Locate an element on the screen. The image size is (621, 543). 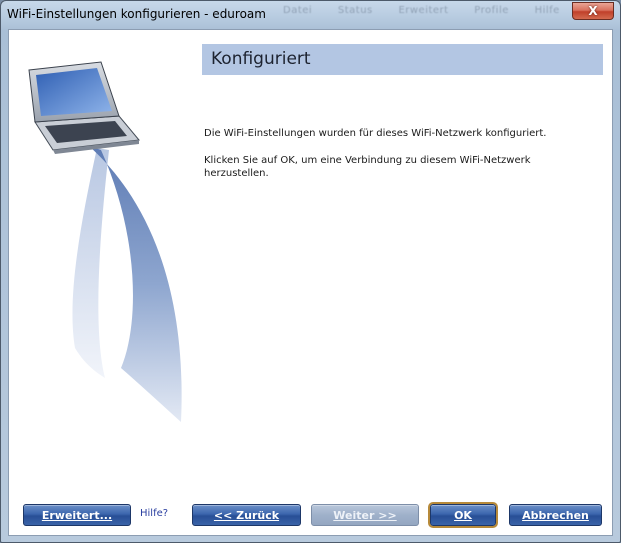
ghost-menu-item: Hilfe is located at coordinates (547, 10).